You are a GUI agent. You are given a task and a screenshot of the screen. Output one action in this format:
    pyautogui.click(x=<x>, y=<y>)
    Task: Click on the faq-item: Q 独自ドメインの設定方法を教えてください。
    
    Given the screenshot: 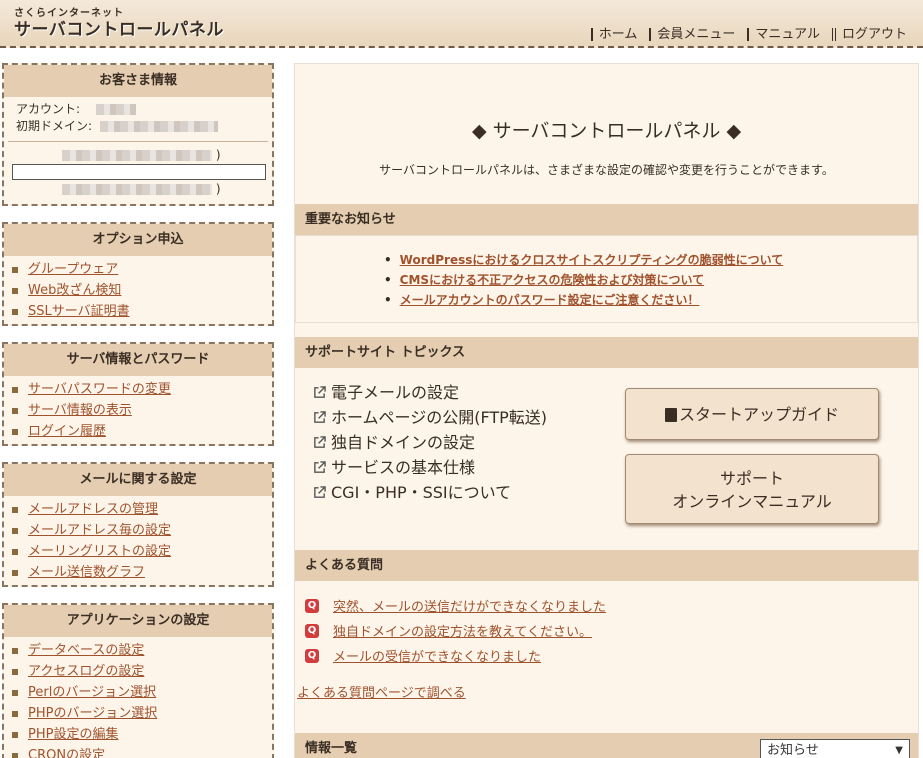 What is the action you would take?
    pyautogui.click(x=611, y=630)
    